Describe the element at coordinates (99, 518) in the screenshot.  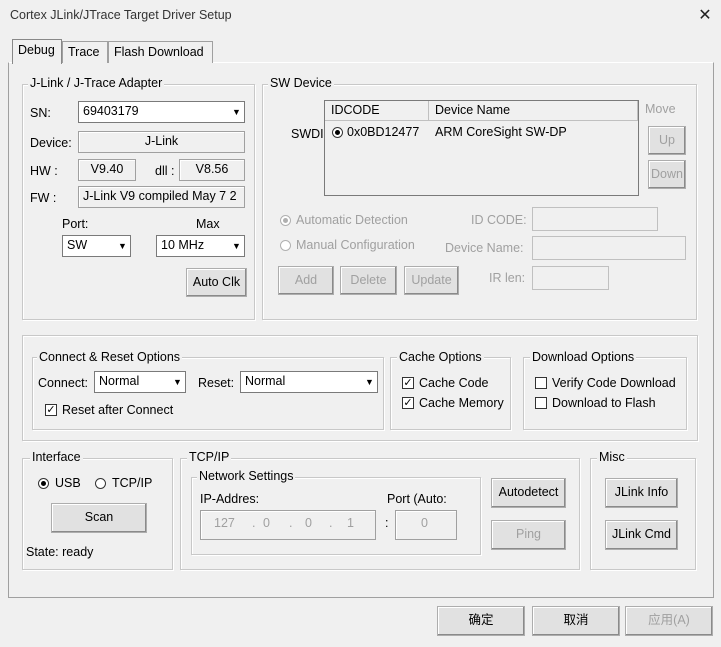
I see `scan-button: Scan` at that location.